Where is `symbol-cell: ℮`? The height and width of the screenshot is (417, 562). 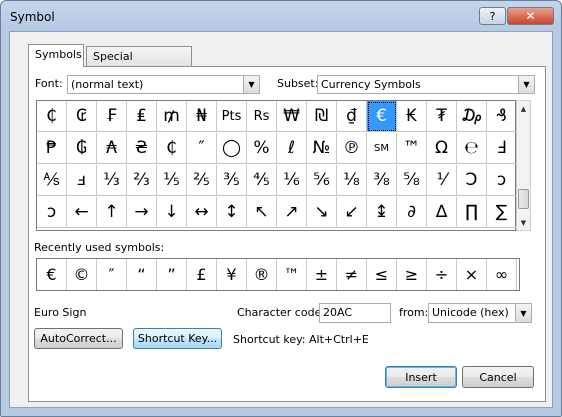
symbol-cell: ℮ is located at coordinates (472, 148).